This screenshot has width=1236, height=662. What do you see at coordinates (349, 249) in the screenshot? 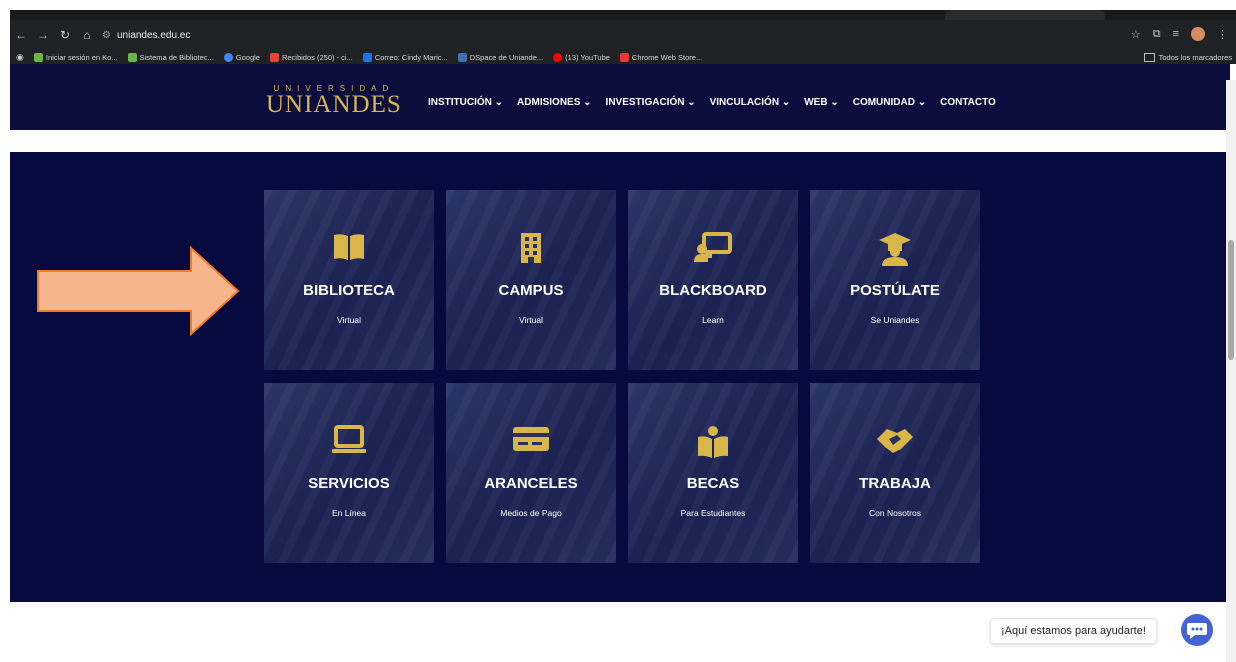
I see `book-icon` at bounding box center [349, 249].